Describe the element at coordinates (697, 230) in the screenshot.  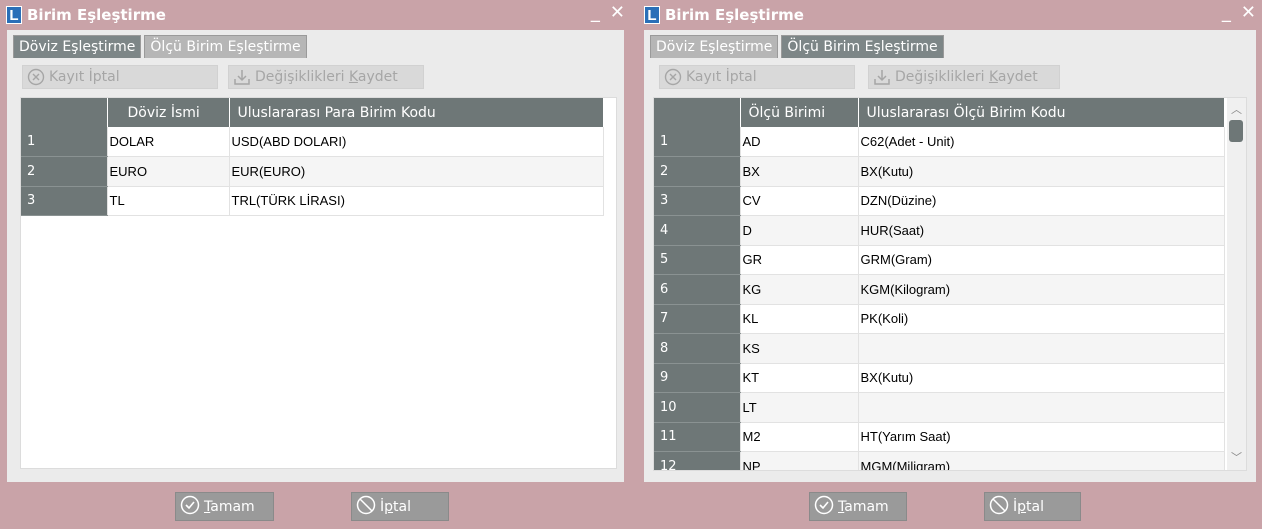
I see `row-number: 4` at that location.